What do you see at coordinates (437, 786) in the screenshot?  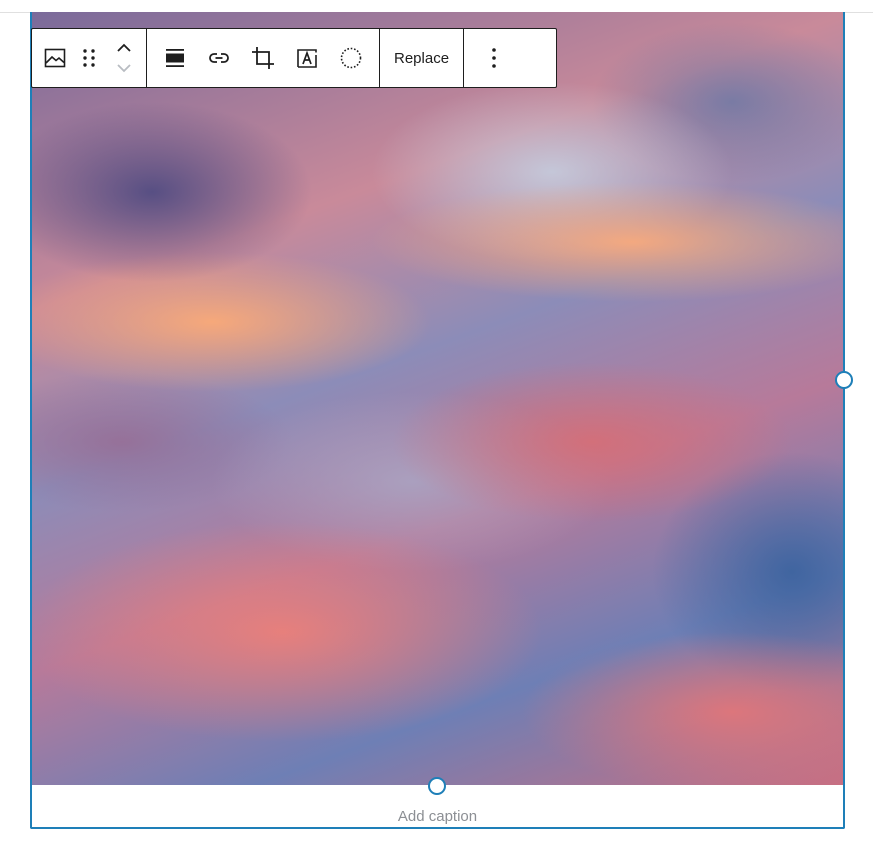 I see `resize-handle-bottom` at bounding box center [437, 786].